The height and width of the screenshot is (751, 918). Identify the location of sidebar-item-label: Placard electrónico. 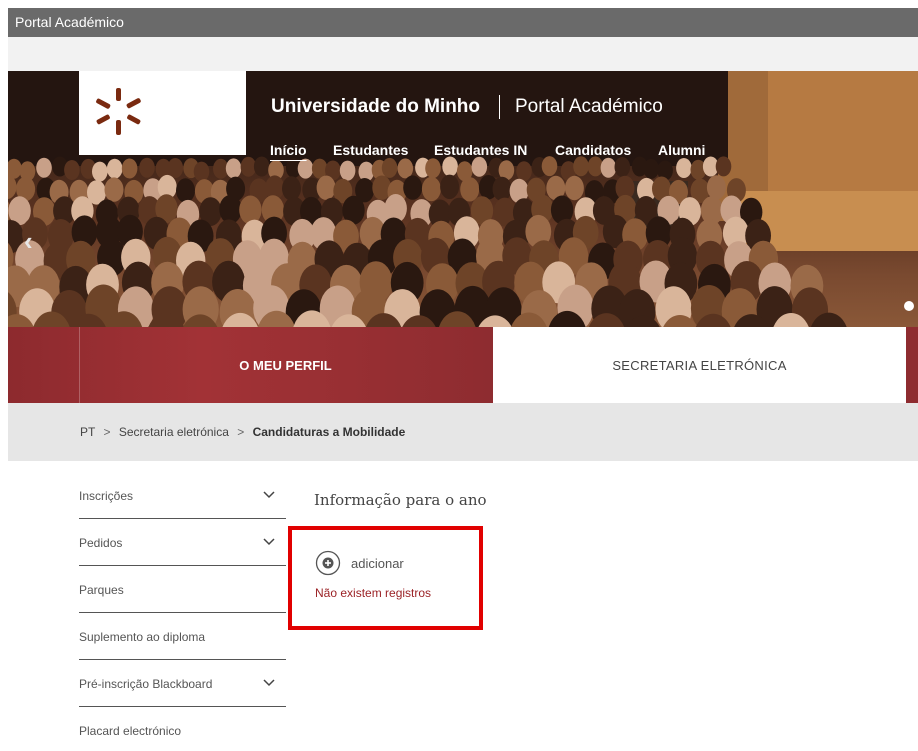
(130, 731).